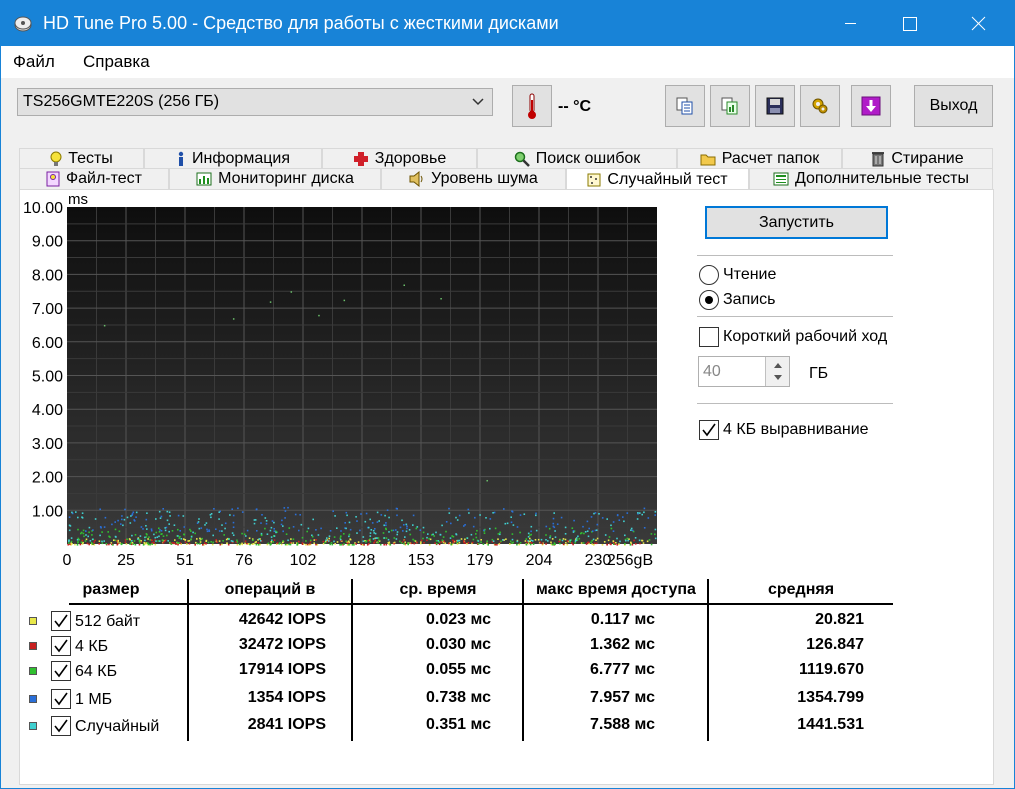  I want to click on short-stroke-size-stepper: 40, so click(744, 371).